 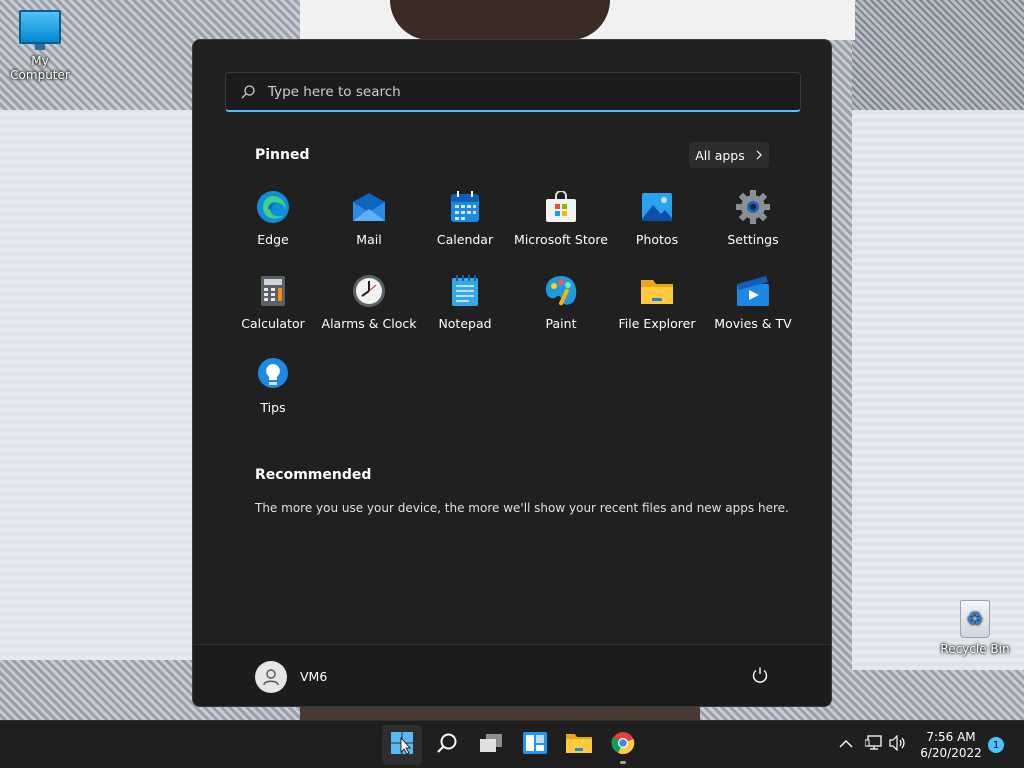 I want to click on clock-icon, so click(x=369, y=291).